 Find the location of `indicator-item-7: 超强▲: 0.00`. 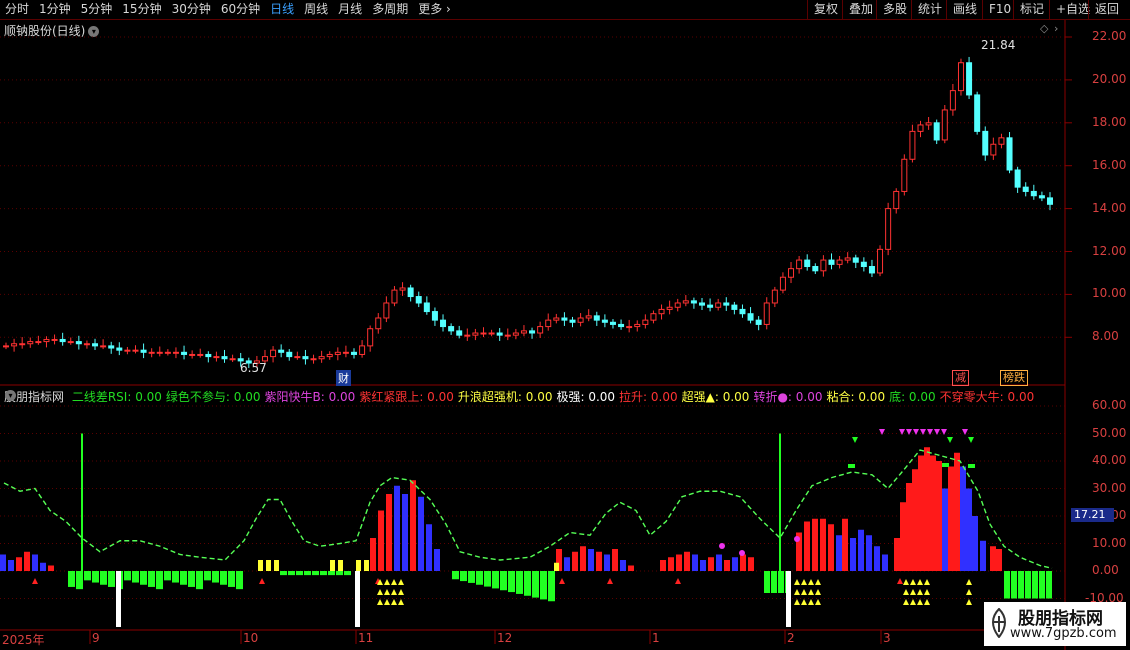

indicator-item-7: 超强▲: 0.00 is located at coordinates (715, 397).